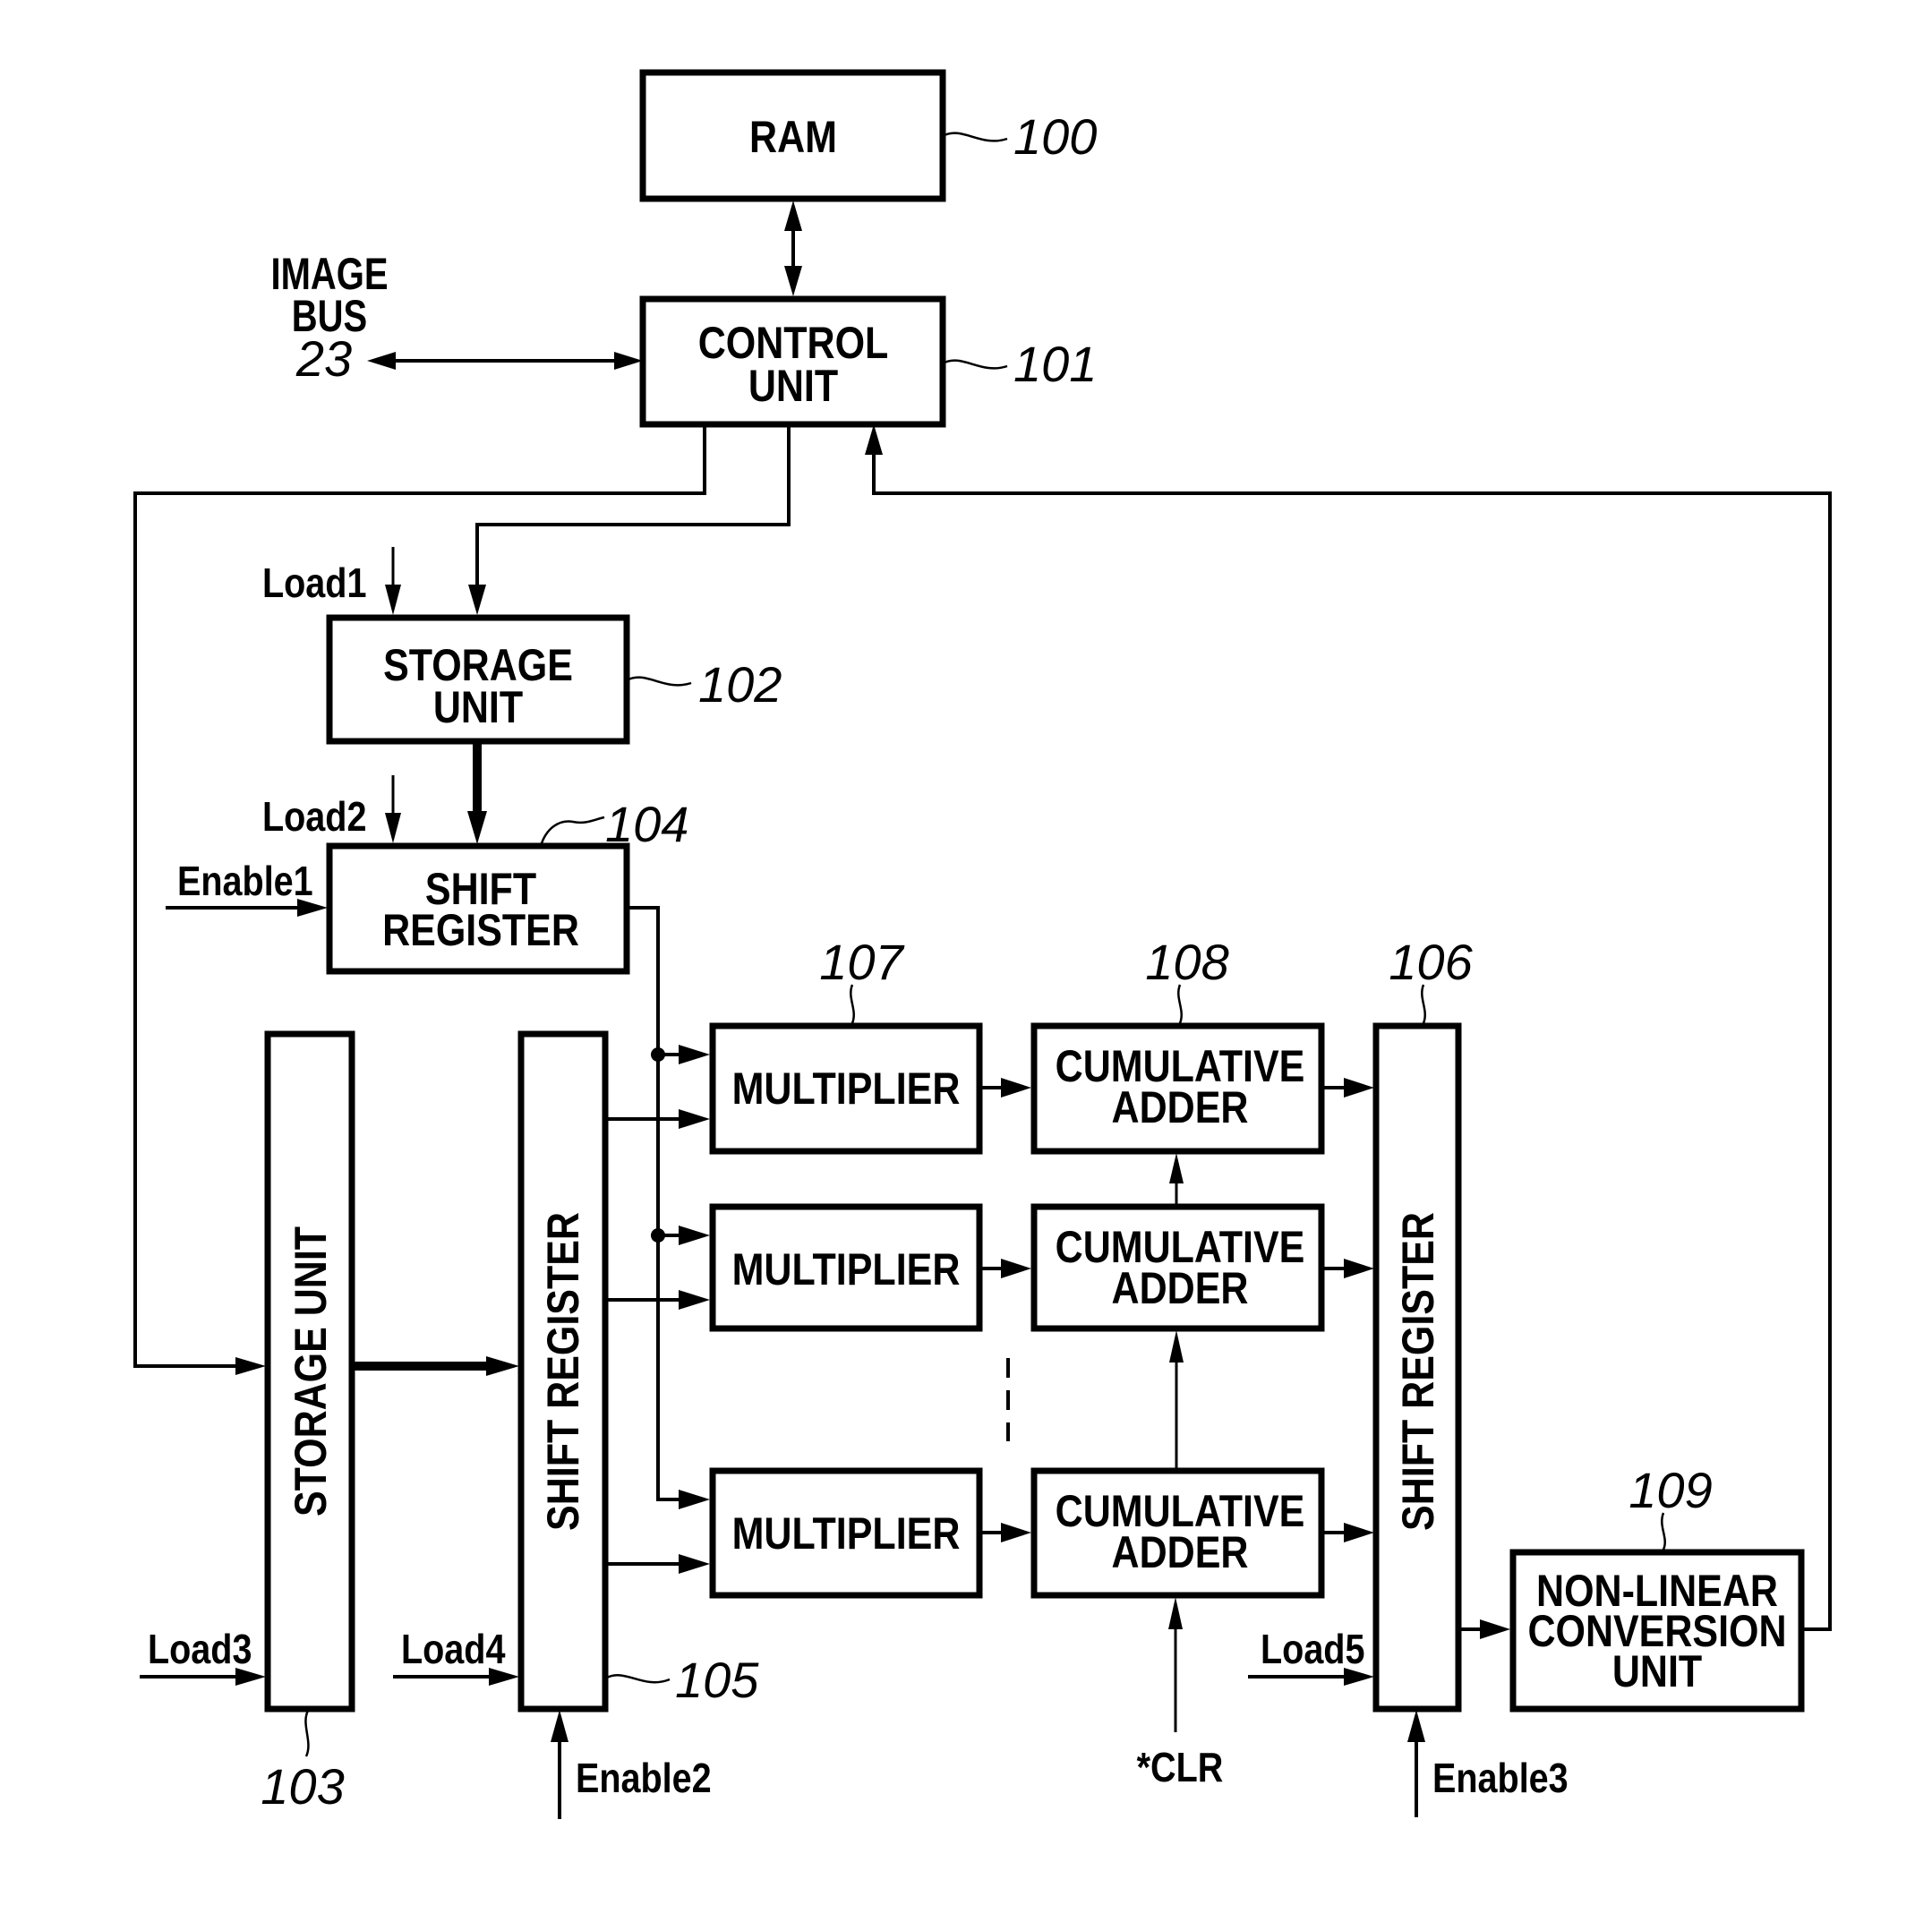 This screenshot has height=1922, width=1932. What do you see at coordinates (1663, 1531) in the screenshot?
I see `nonlinear-ref-leader` at bounding box center [1663, 1531].